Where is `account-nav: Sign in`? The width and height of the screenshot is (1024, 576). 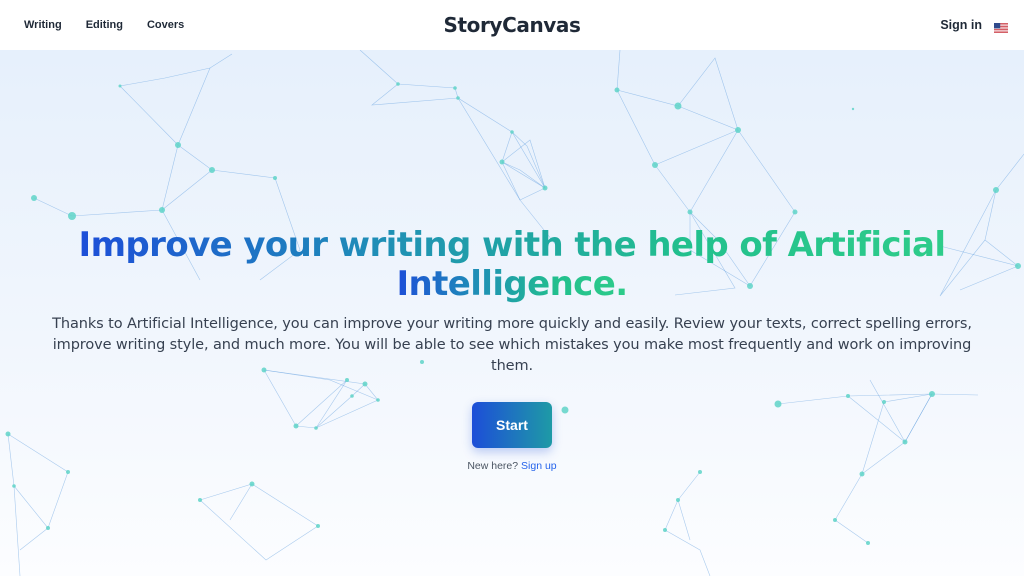
account-nav: Sign in is located at coordinates (974, 25).